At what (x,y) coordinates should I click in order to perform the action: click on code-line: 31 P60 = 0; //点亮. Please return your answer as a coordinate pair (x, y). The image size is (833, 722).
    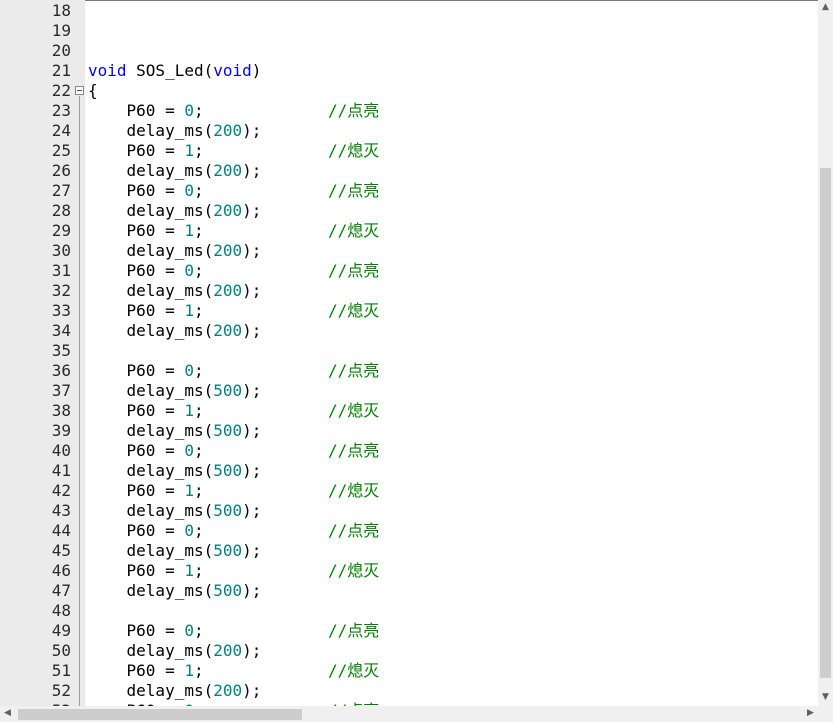
    Looking at the image, I should click on (409, 271).